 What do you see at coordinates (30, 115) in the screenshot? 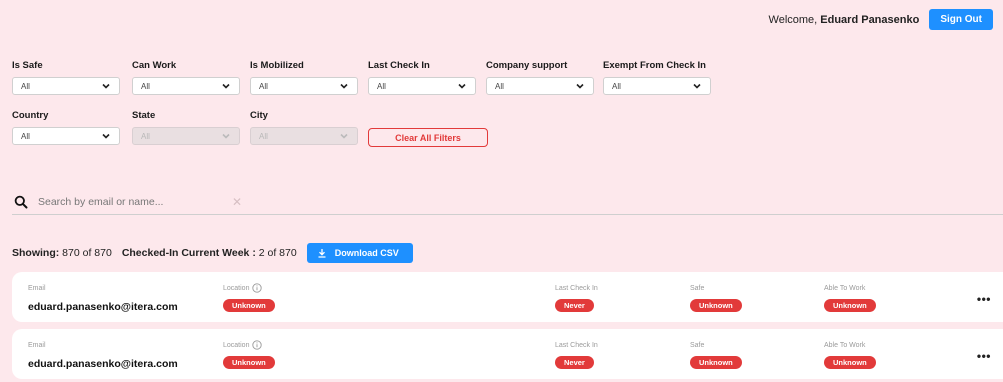
I see `filter-label: Country` at bounding box center [30, 115].